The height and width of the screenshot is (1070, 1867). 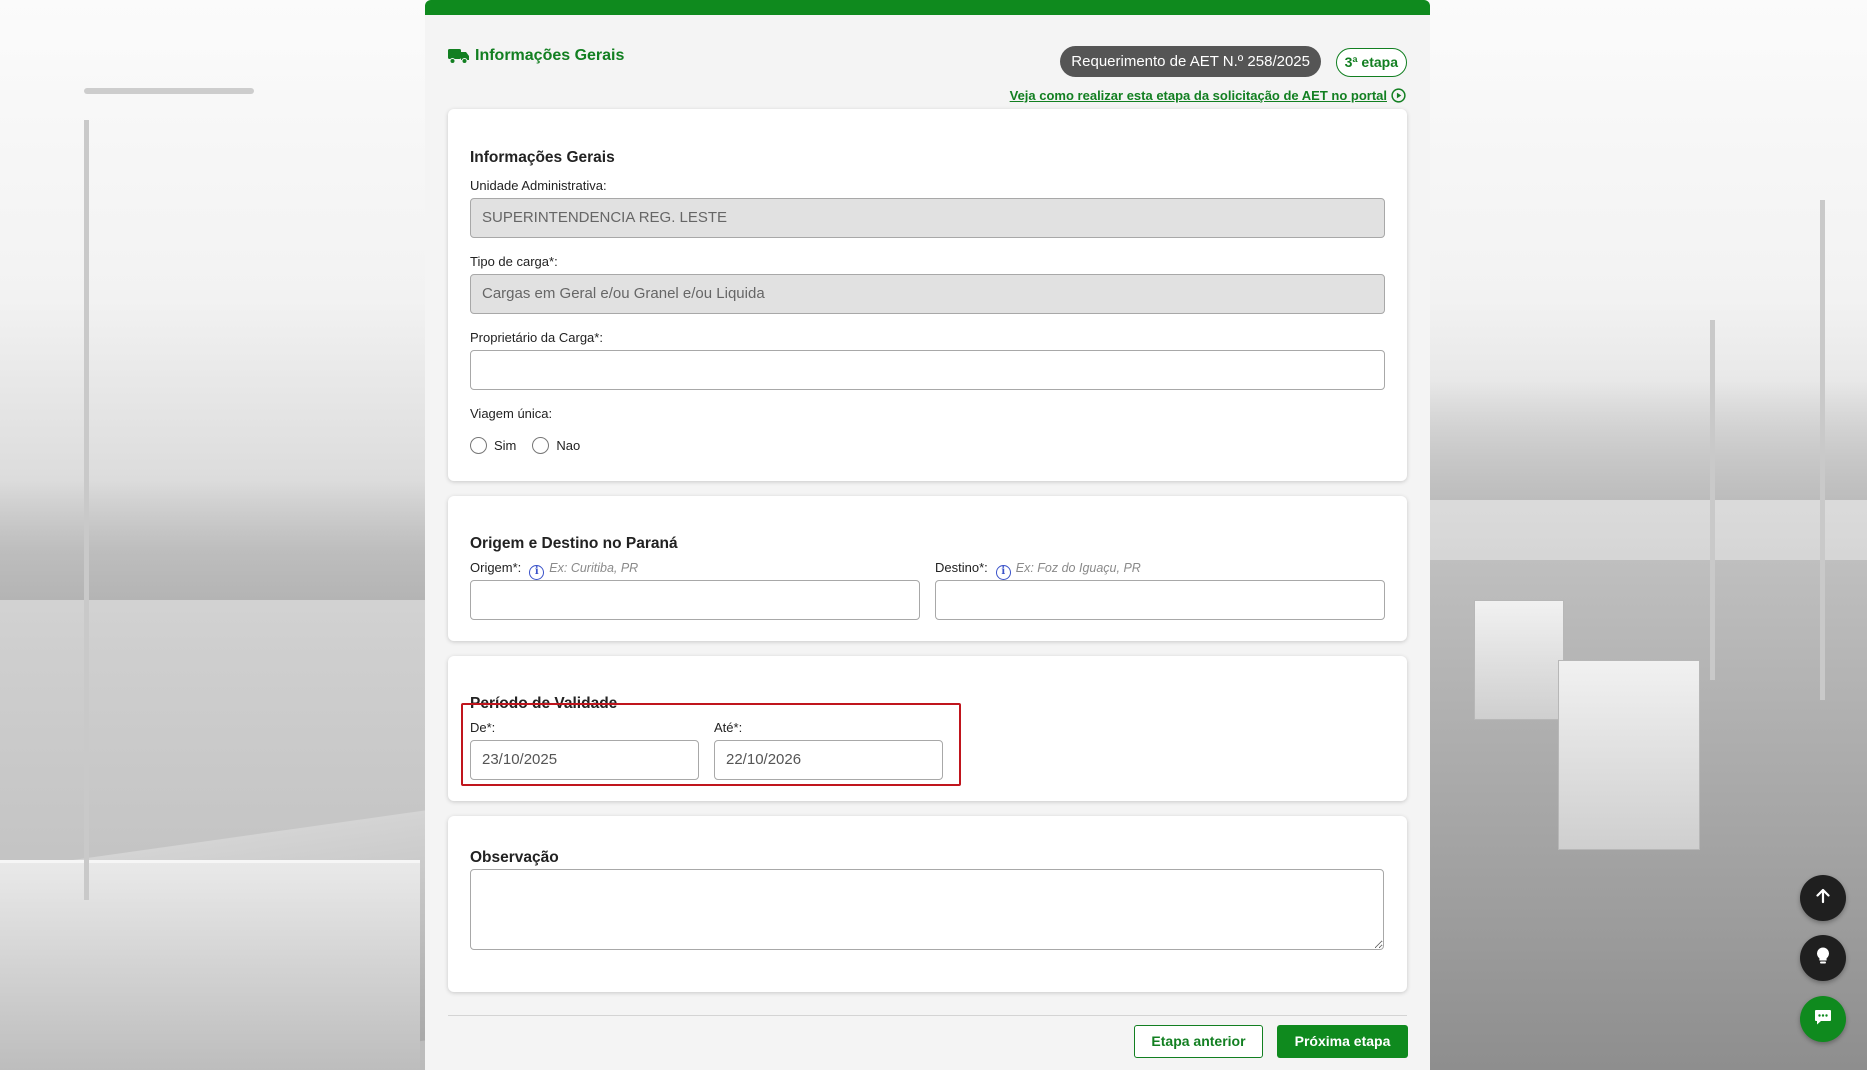 I want to click on origin-hint: Ex: Curitiba, PR, so click(x=594, y=568).